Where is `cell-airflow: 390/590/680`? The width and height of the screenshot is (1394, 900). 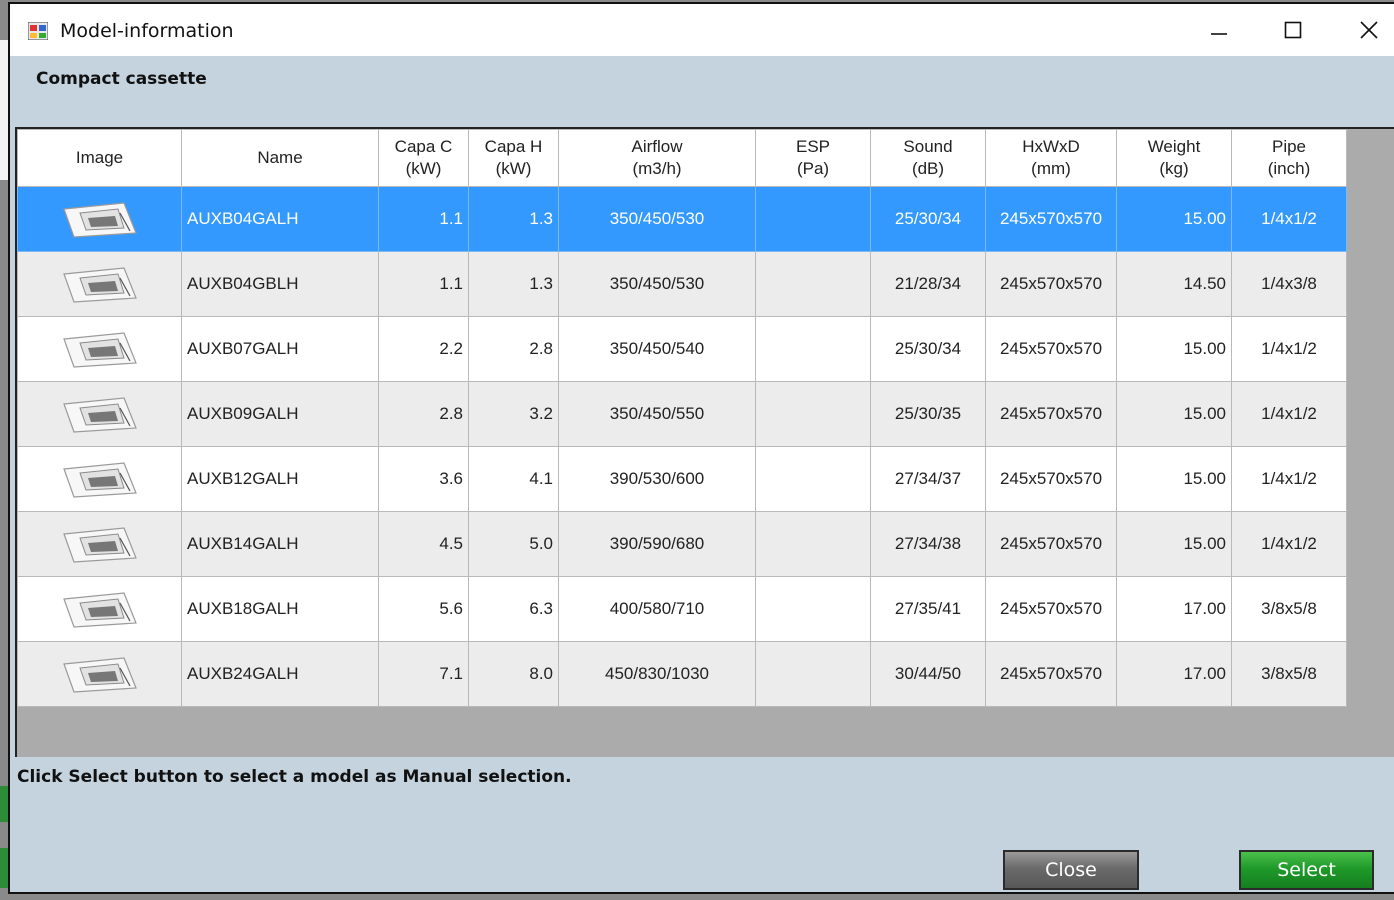 cell-airflow: 390/590/680 is located at coordinates (657, 544).